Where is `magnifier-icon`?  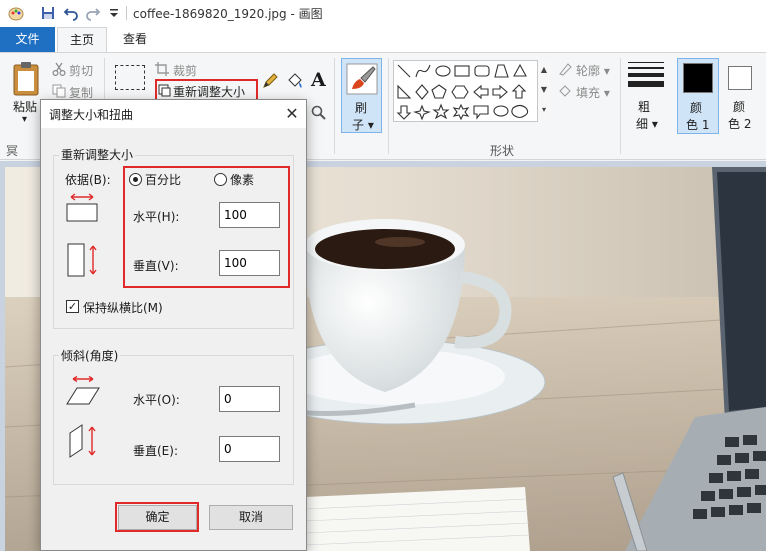
magnifier-icon is located at coordinates (319, 113).